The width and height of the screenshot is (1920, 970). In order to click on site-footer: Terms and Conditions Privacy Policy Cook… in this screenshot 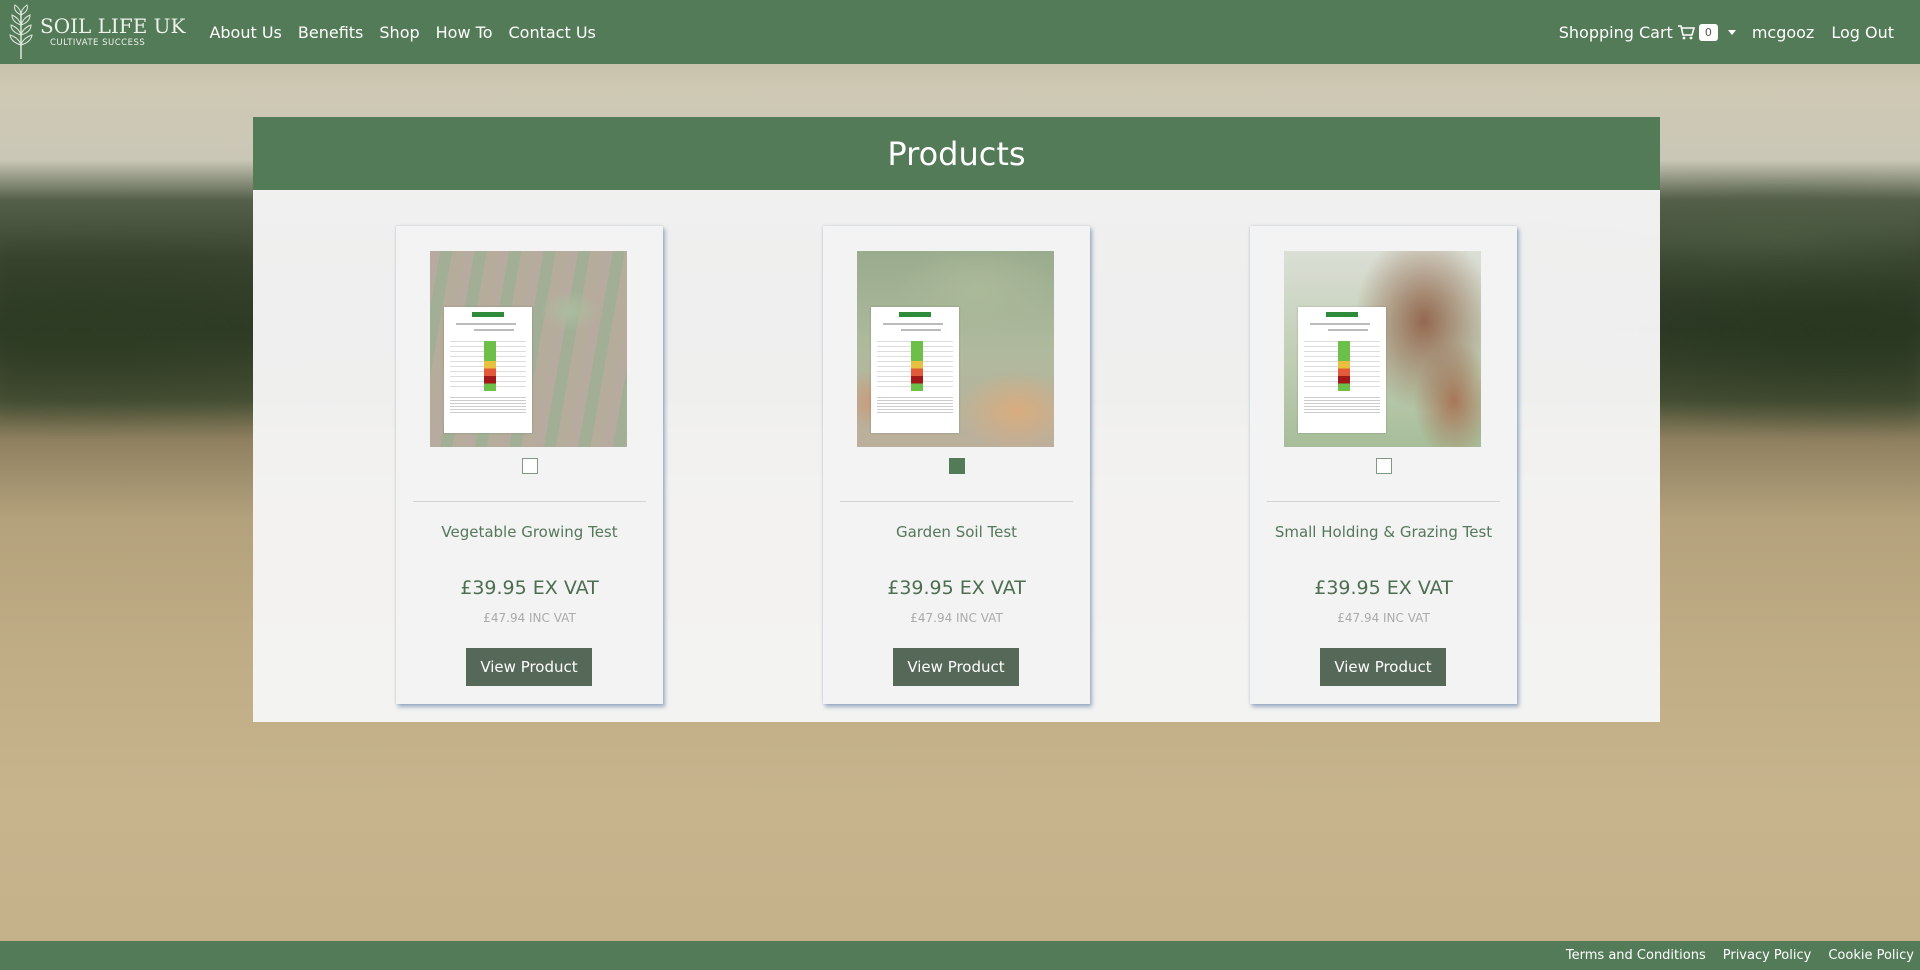, I will do `click(960, 955)`.